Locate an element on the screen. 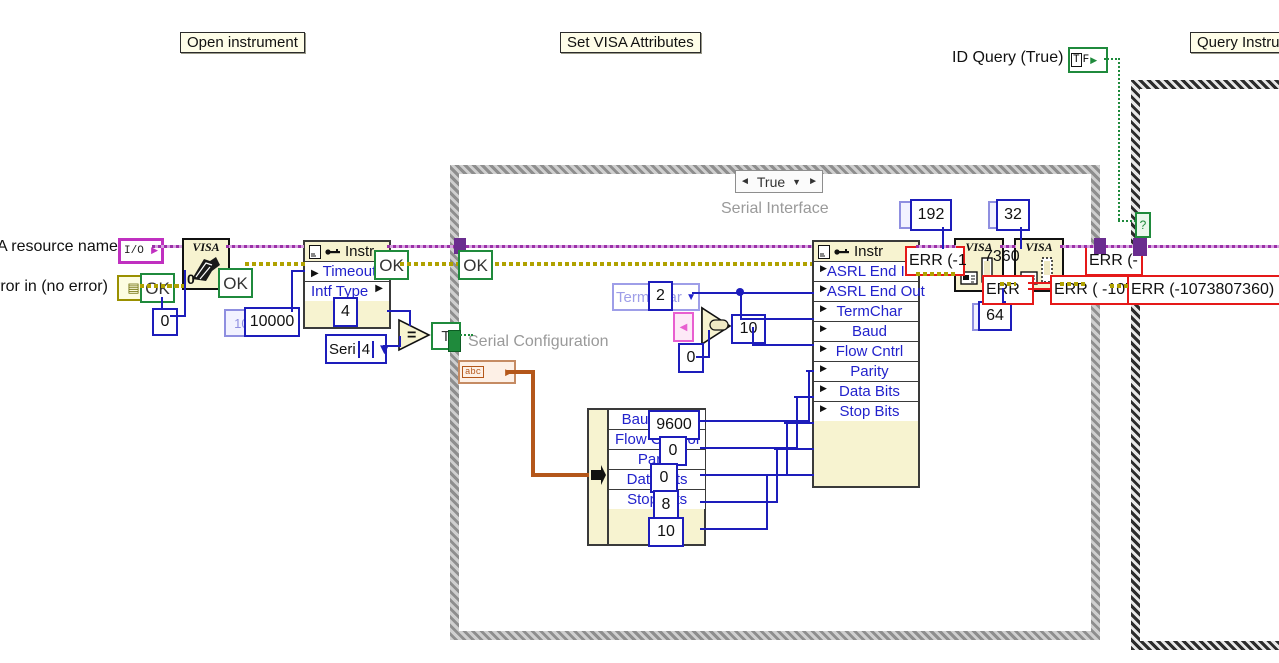 This screenshot has height=663, width=1279. case-selector-serial-interface: ◄ True ▼ ► is located at coordinates (779, 181).